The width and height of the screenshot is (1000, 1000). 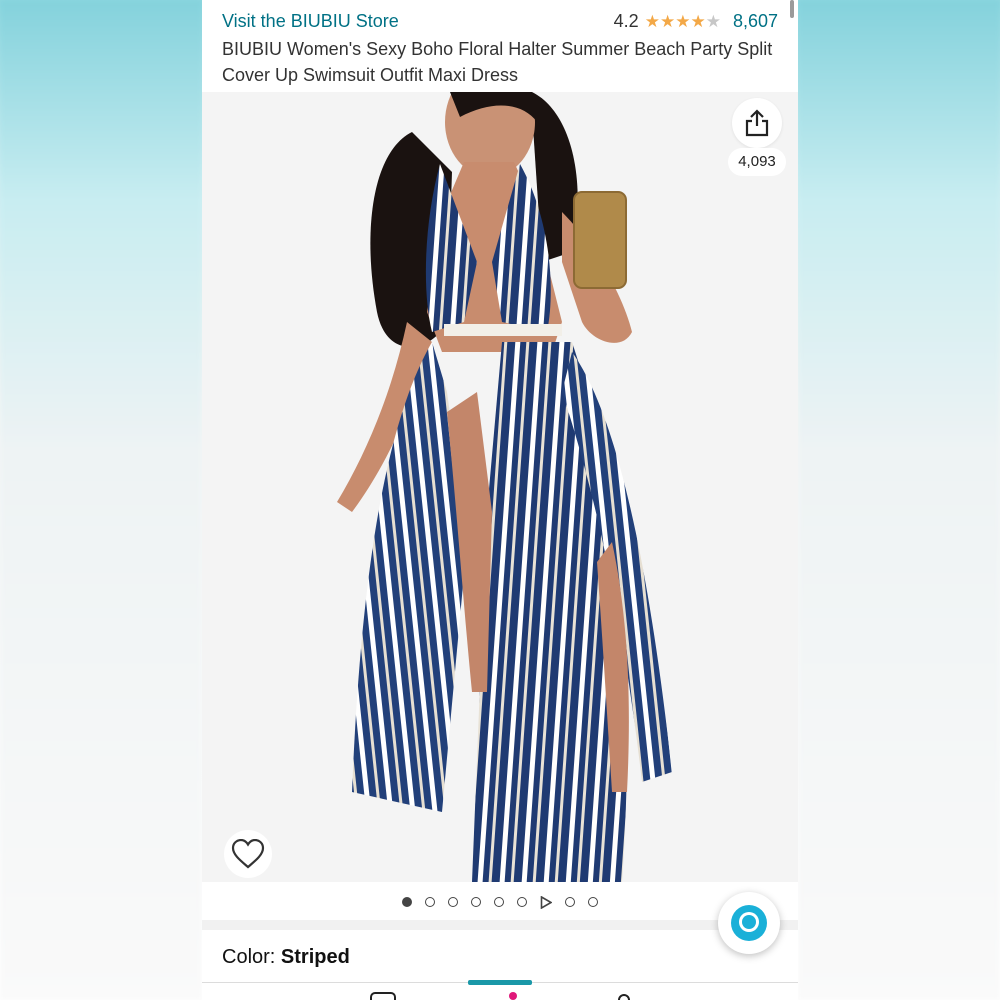 I want to click on color-value: Striped, so click(x=315, y=957).